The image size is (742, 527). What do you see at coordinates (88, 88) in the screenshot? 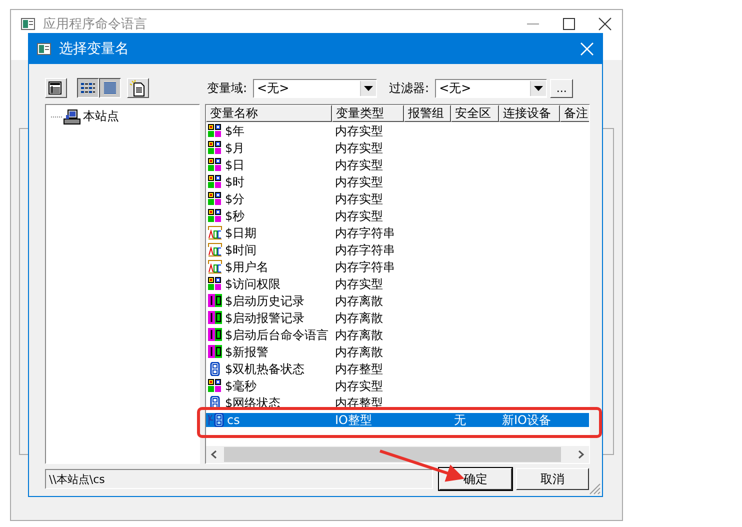
I see `list-view-button` at bounding box center [88, 88].